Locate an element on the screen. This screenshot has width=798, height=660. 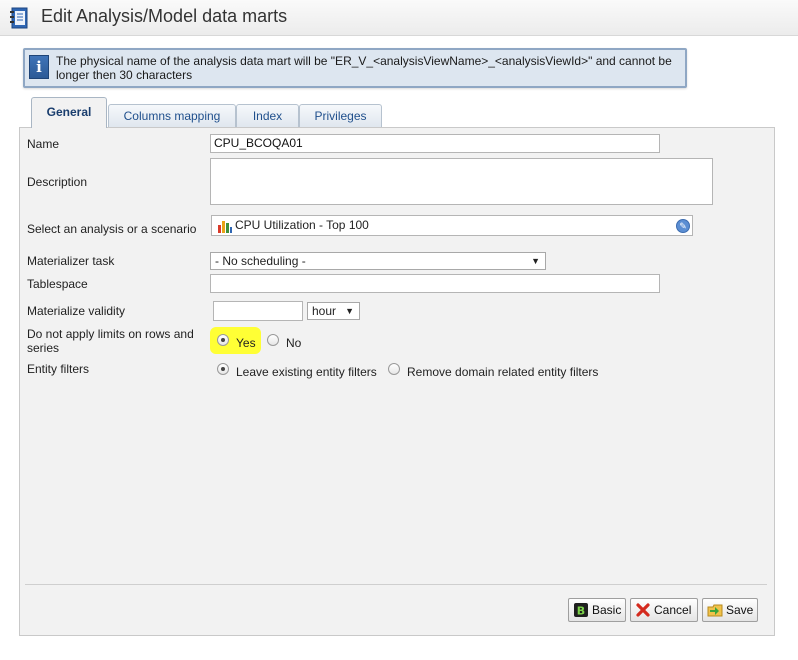
basic-button: B Basic is located at coordinates (597, 610).